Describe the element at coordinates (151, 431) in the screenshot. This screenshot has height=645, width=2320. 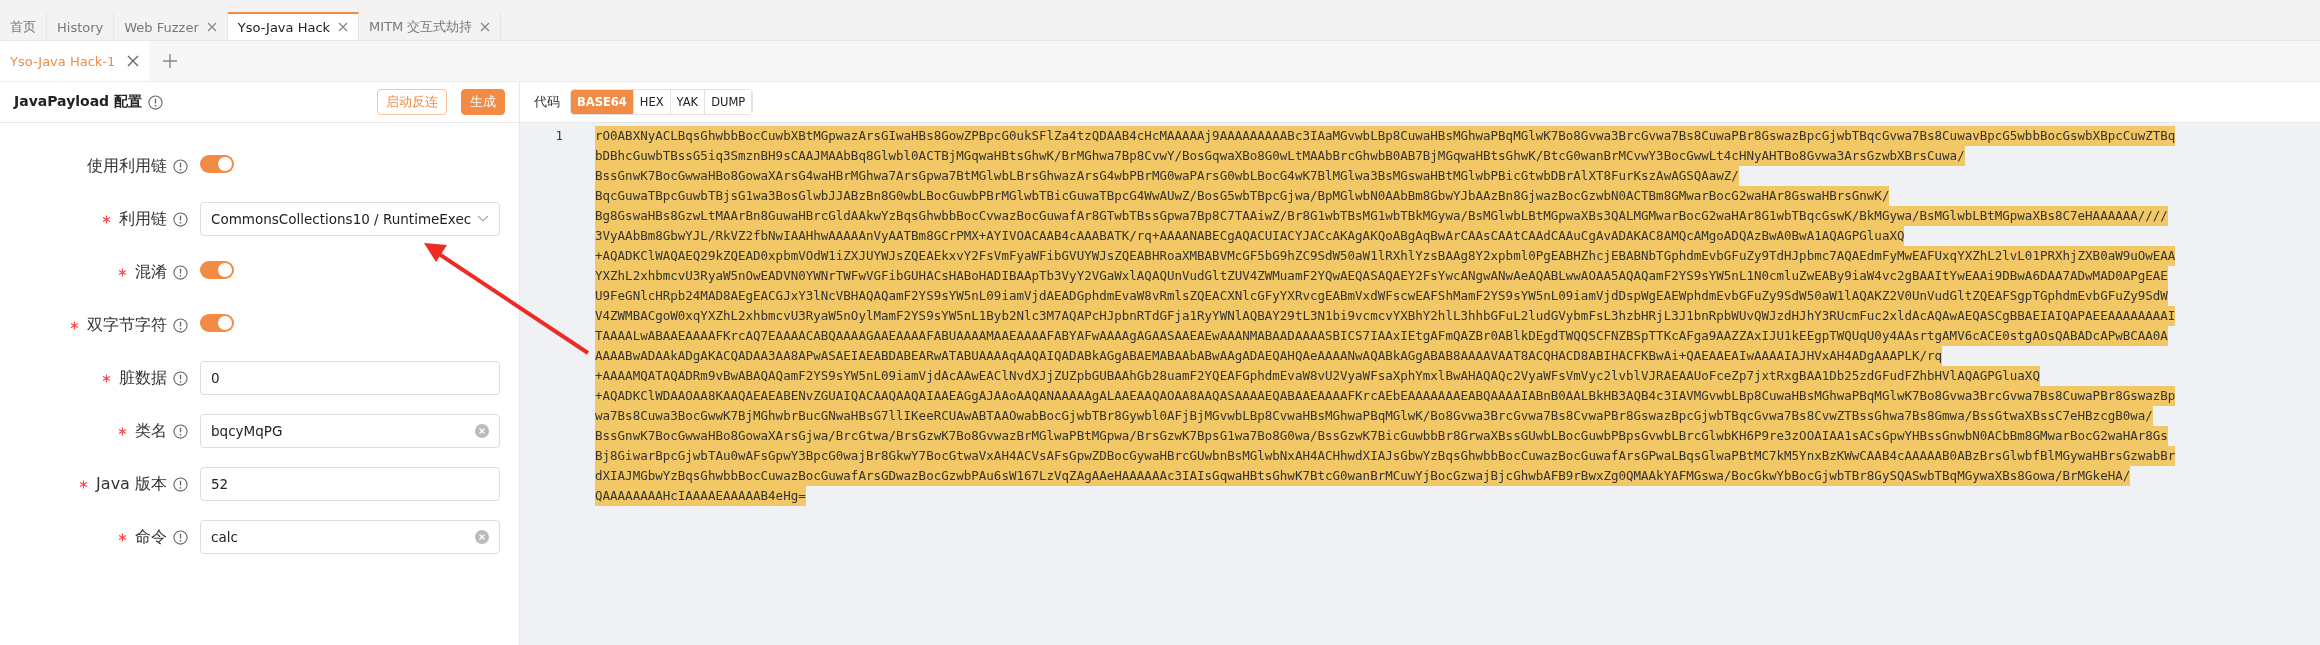
I see `field-label: 类名` at that location.